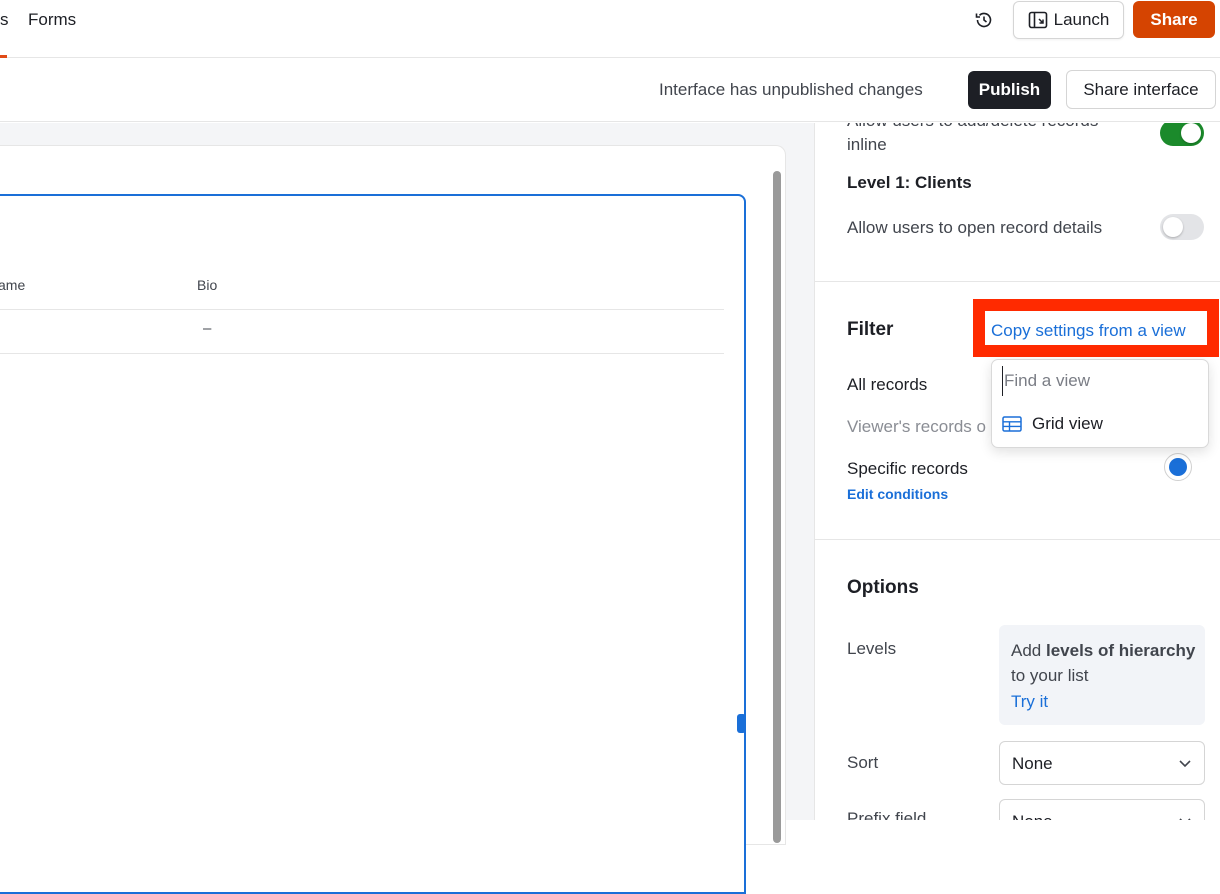  What do you see at coordinates (1102, 381) in the screenshot?
I see `find-view-input` at bounding box center [1102, 381].